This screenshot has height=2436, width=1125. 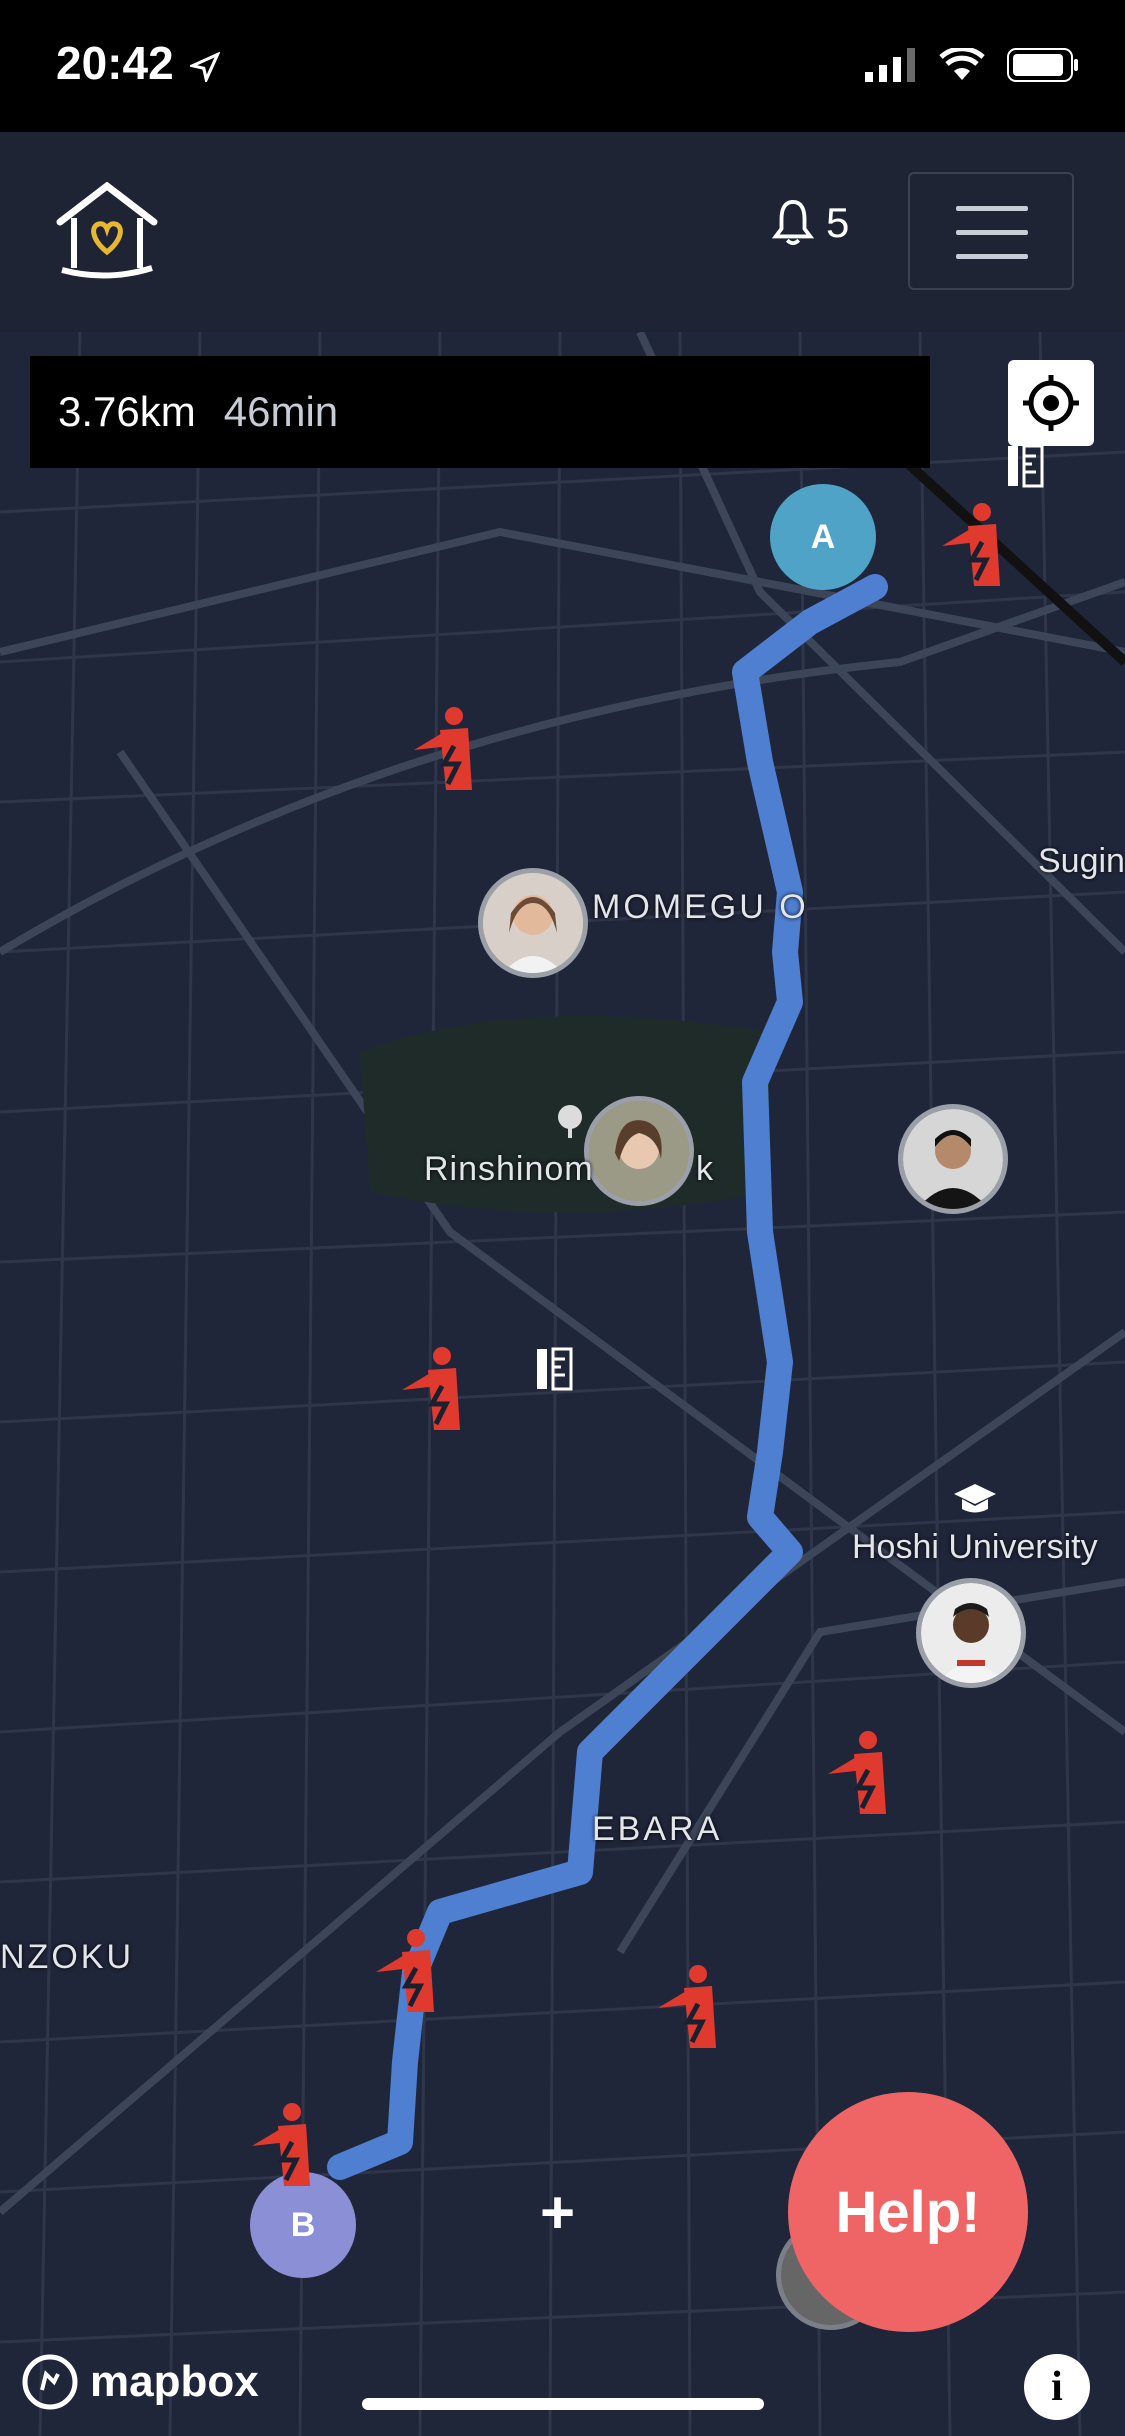 I want to click on home-indicator, so click(x=563, y=2404).